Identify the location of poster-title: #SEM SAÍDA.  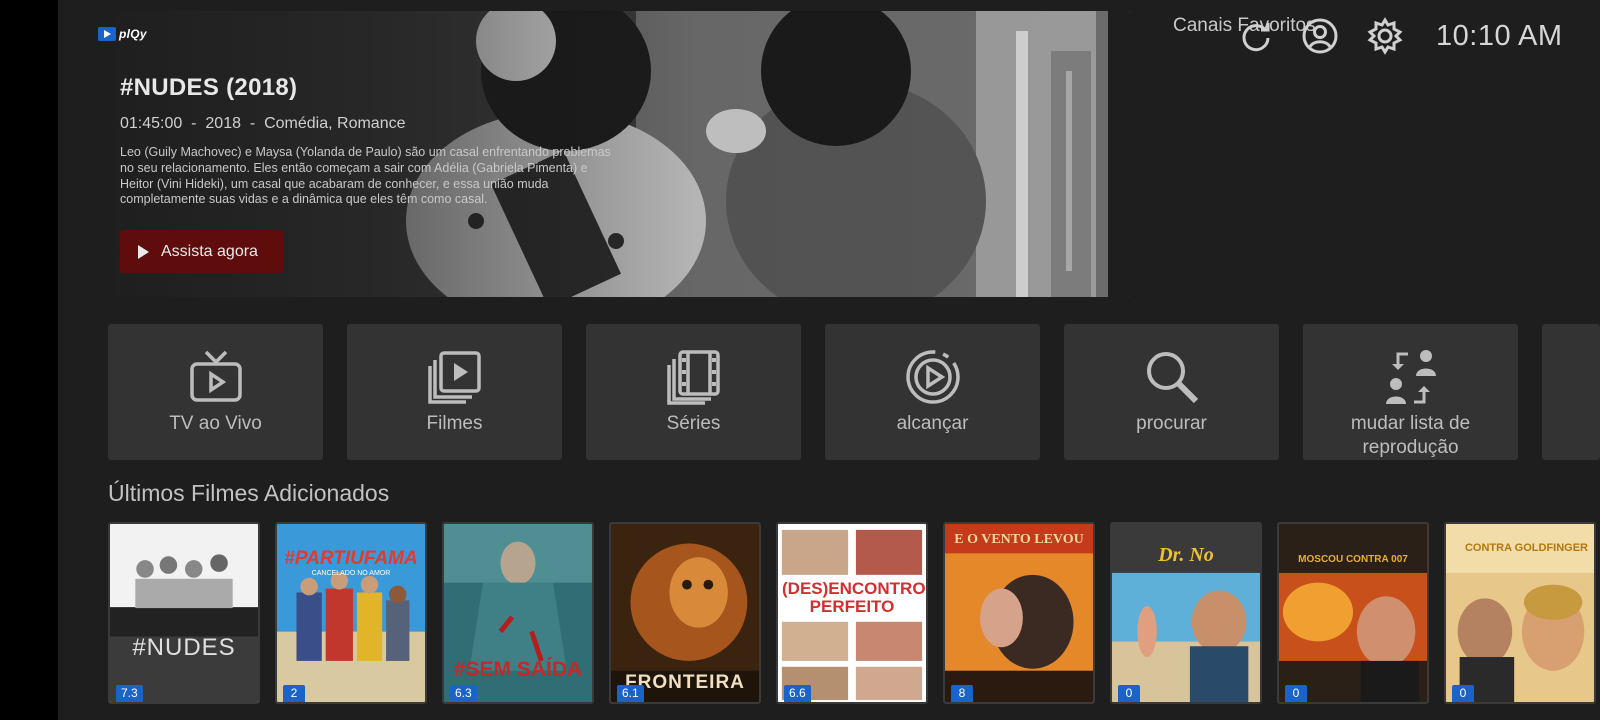
(518, 669).